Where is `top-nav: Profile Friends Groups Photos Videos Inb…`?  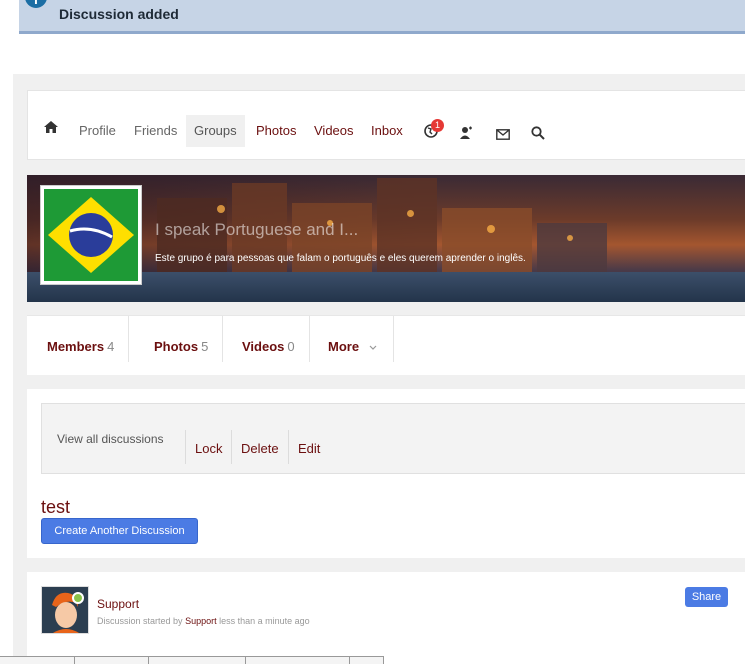 top-nav: Profile Friends Groups Photos Videos Inb… is located at coordinates (386, 125).